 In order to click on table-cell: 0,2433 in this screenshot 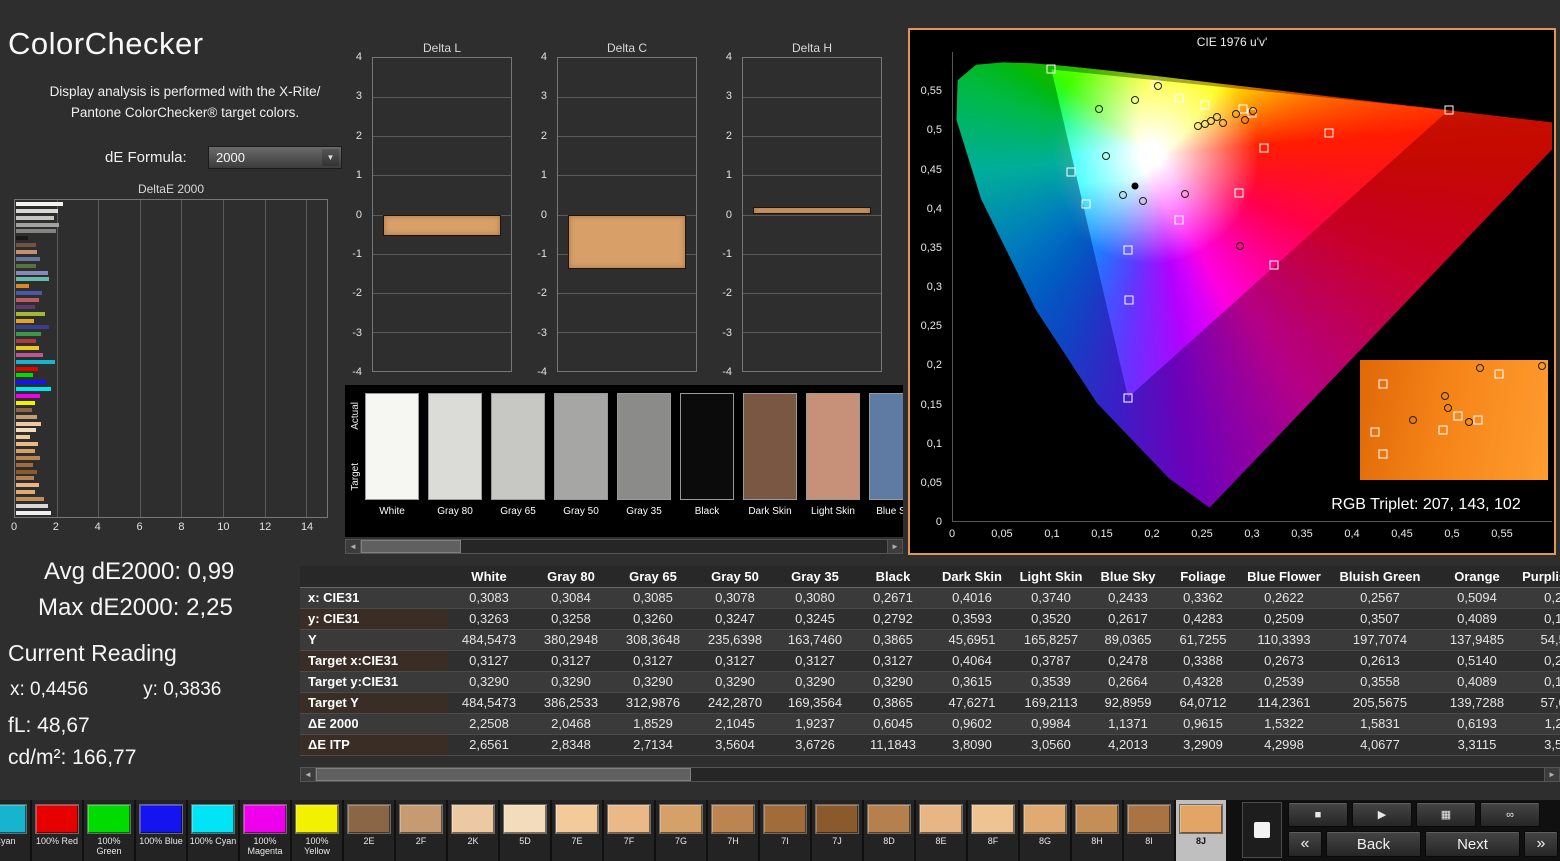, I will do `click(1128, 598)`.